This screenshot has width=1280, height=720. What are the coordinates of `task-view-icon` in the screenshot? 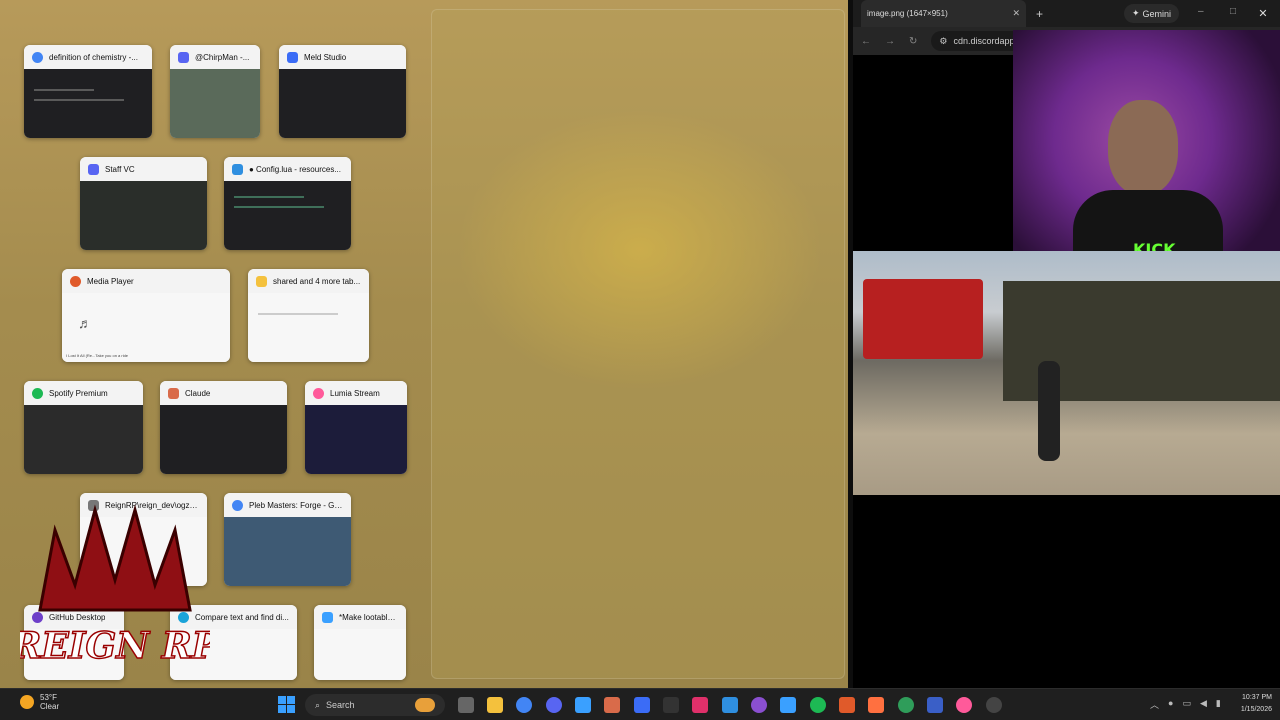 It's located at (466, 705).